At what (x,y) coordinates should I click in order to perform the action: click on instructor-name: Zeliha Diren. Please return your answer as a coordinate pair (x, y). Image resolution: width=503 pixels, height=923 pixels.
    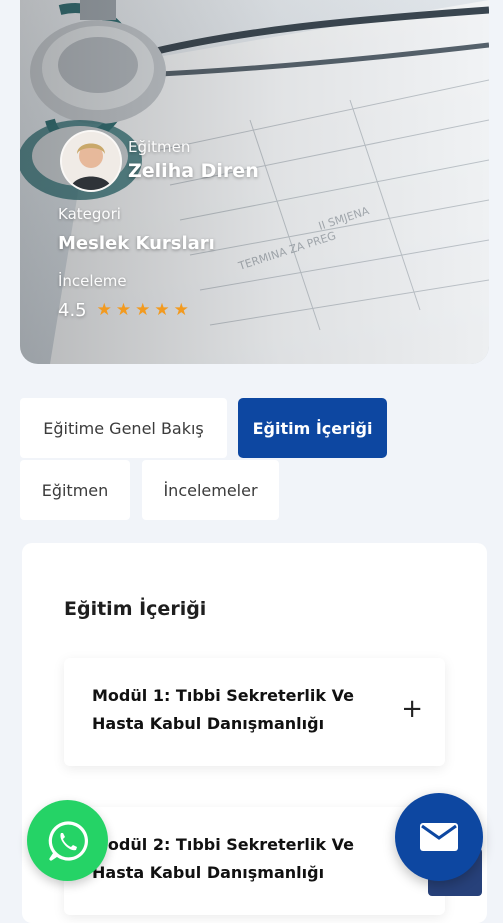
    Looking at the image, I should click on (193, 171).